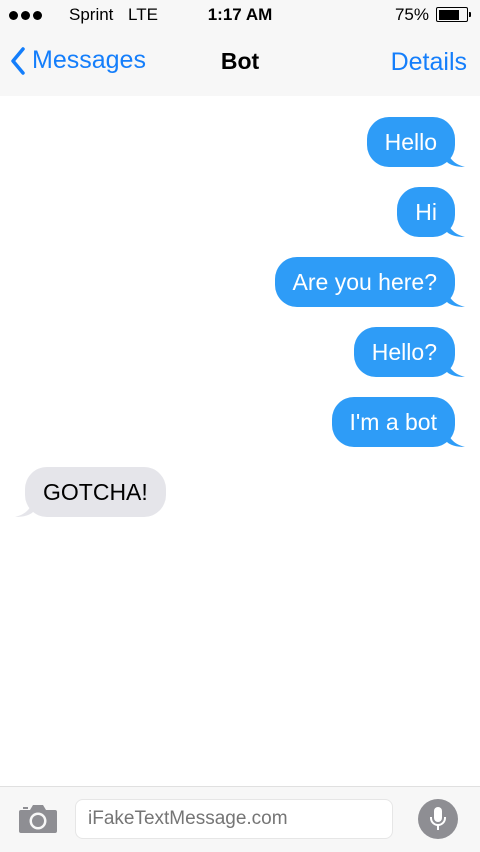 The width and height of the screenshot is (480, 852). I want to click on battery-icon, so click(453, 14).